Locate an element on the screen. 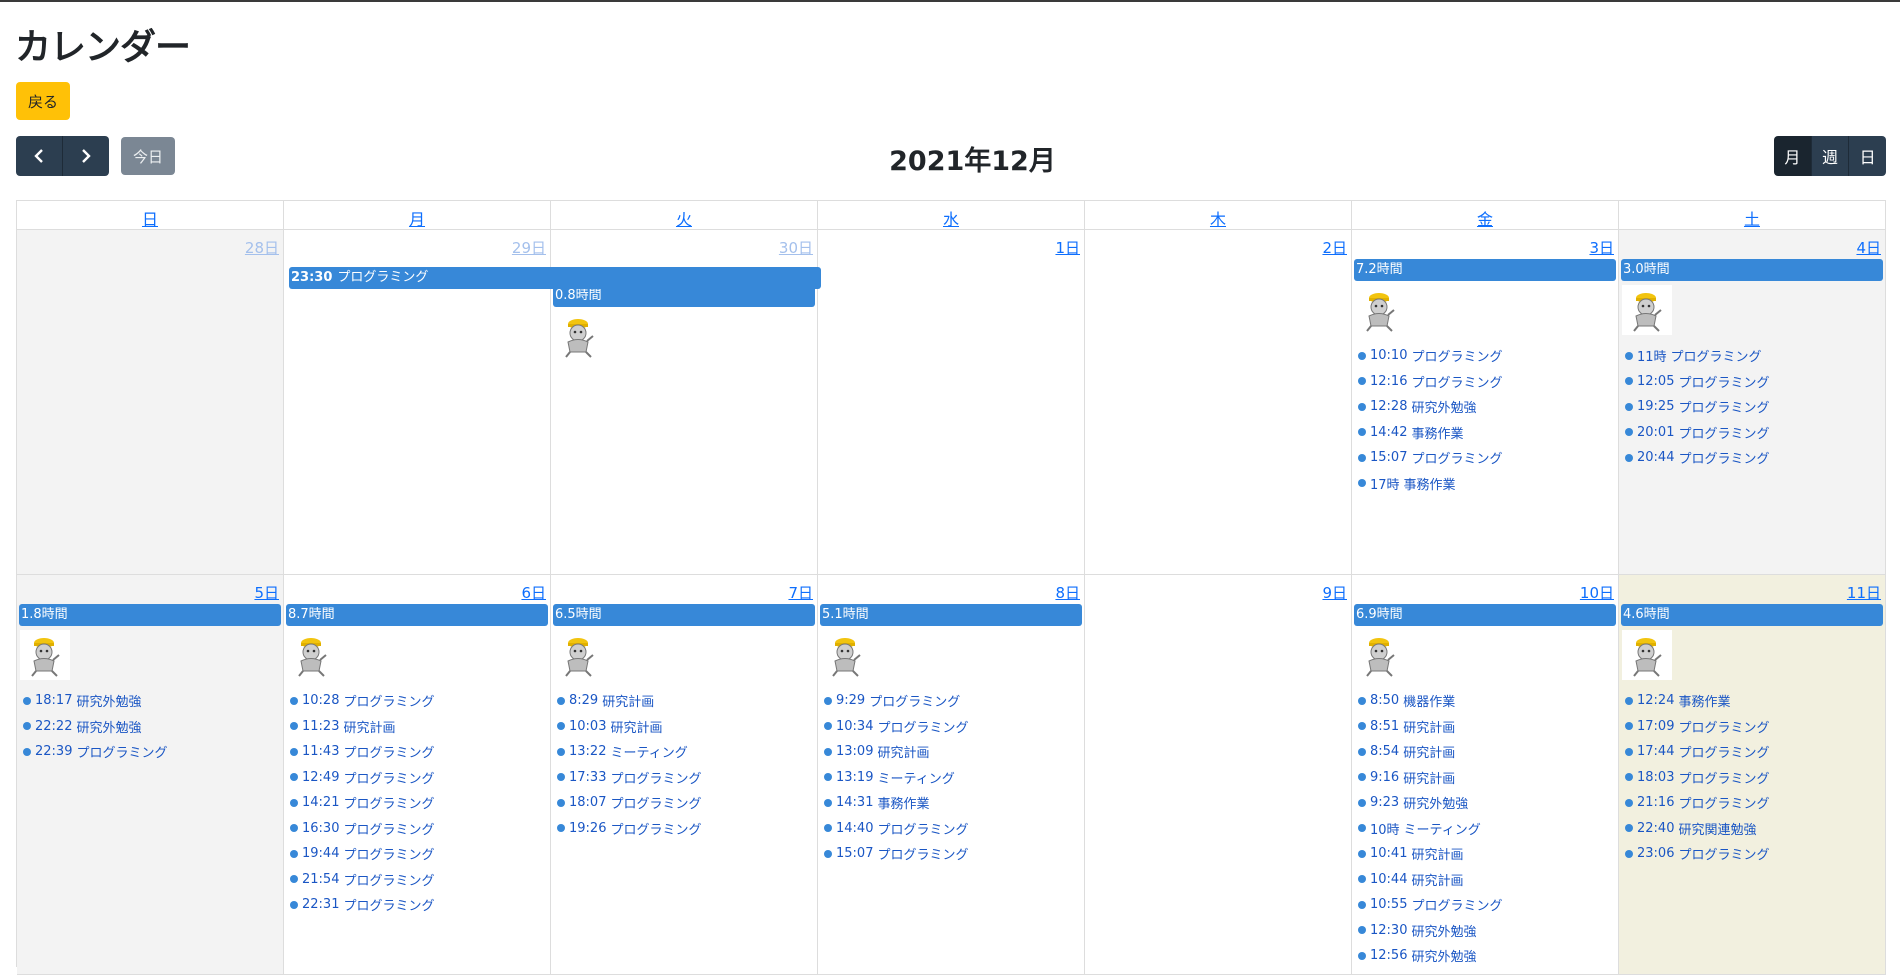  event-item: 20:44 プログラミング is located at coordinates (1752, 458).